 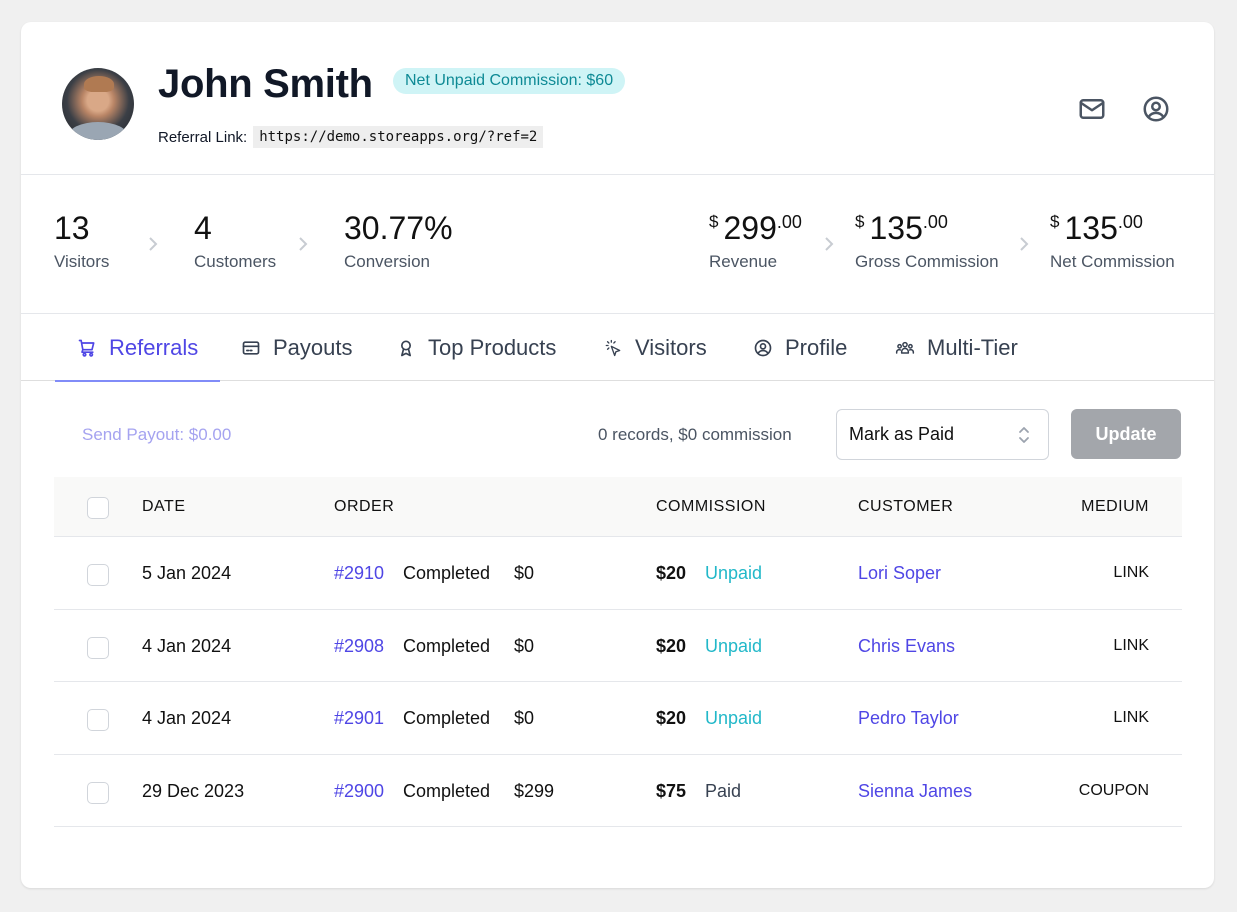 What do you see at coordinates (1126, 434) in the screenshot?
I see `update-button: Update` at bounding box center [1126, 434].